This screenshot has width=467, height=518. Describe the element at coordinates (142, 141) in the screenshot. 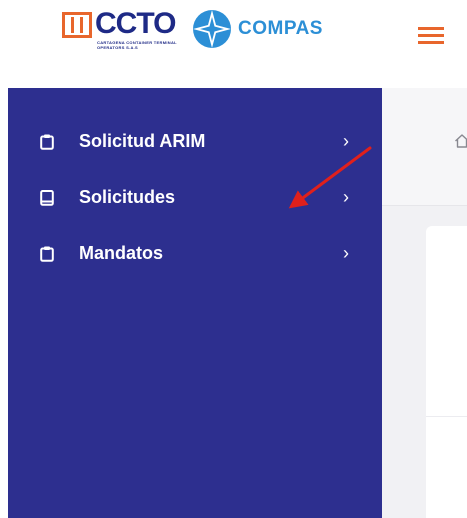

I see `sidebar-item-label: Solicitud ARIM` at that location.